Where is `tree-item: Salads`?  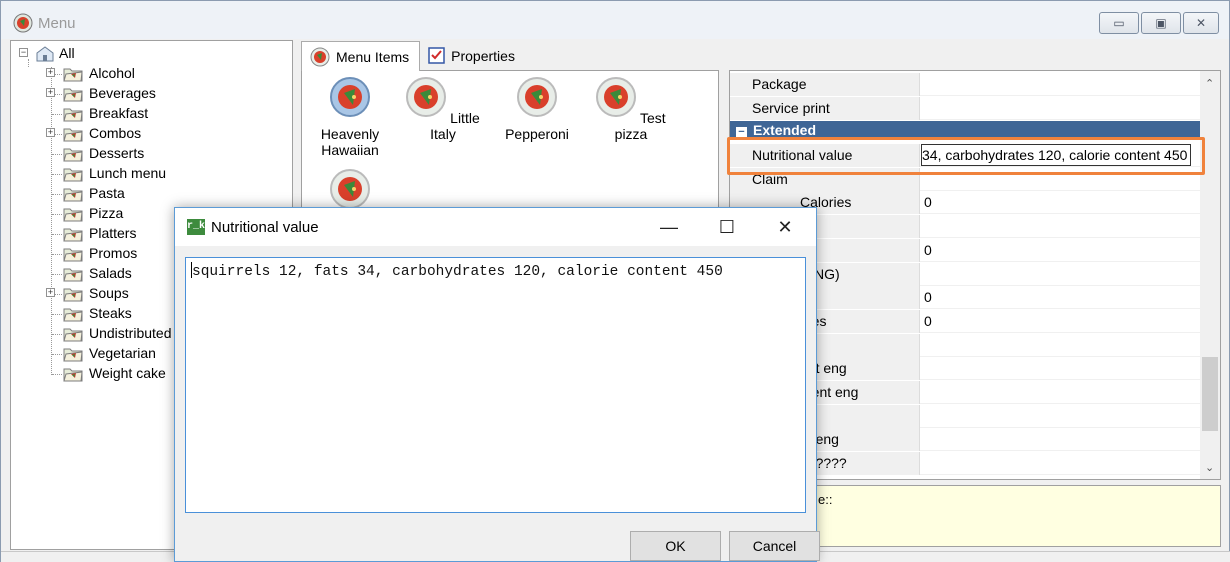 tree-item: Salads is located at coordinates (97, 273).